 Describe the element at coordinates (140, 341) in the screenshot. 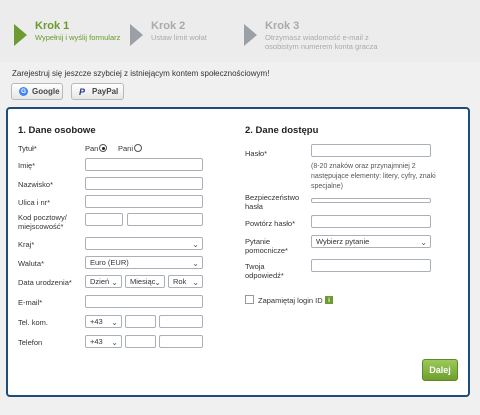

I see `phone-area-field` at that location.